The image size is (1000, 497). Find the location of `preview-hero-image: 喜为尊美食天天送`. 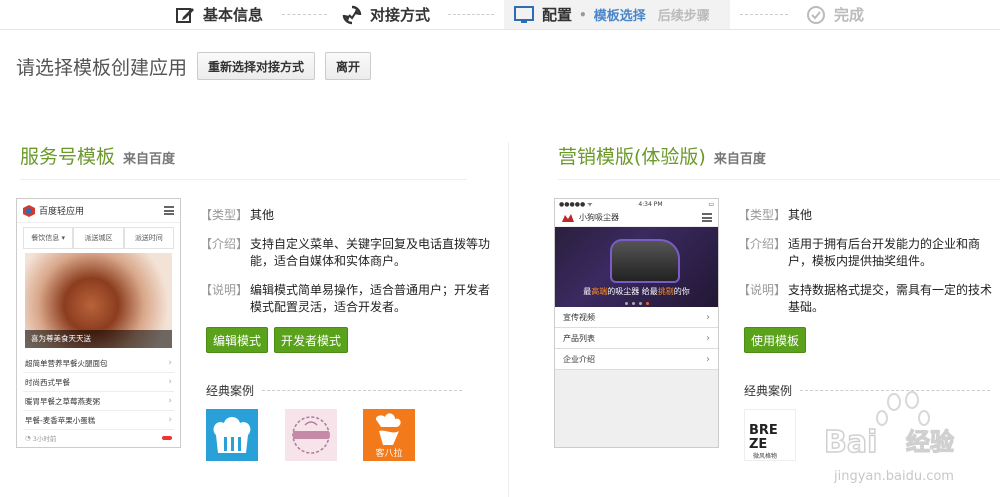

preview-hero-image: 喜为尊美食天天送 is located at coordinates (98, 300).